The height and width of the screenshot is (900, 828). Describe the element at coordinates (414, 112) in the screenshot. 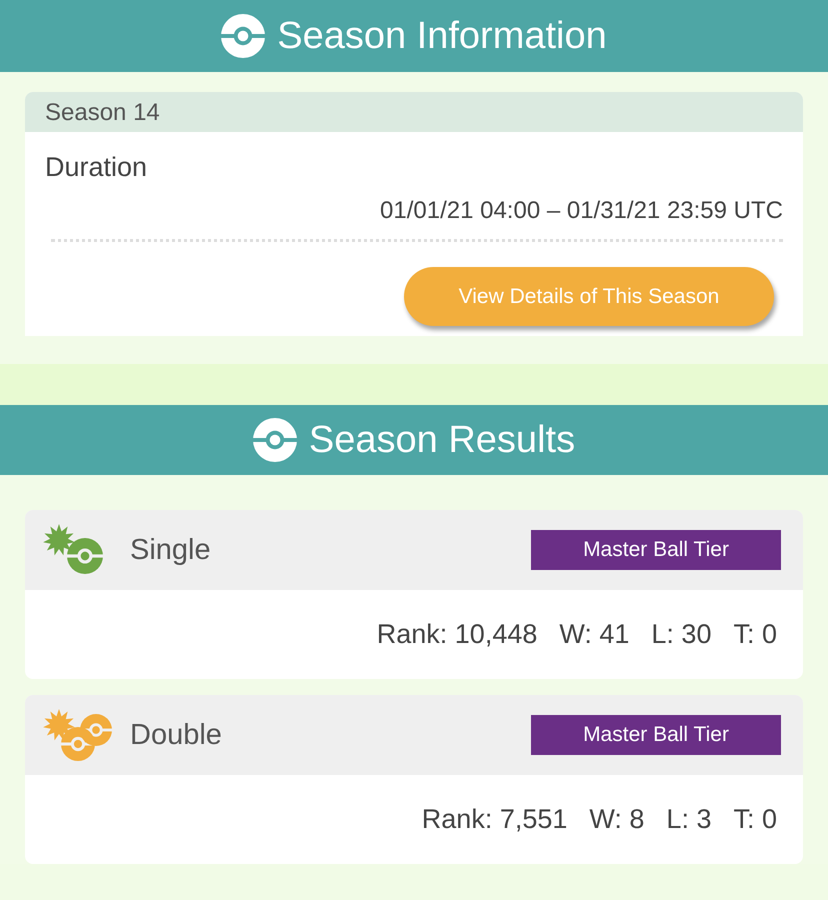

I see `season-label: Season 14` at that location.